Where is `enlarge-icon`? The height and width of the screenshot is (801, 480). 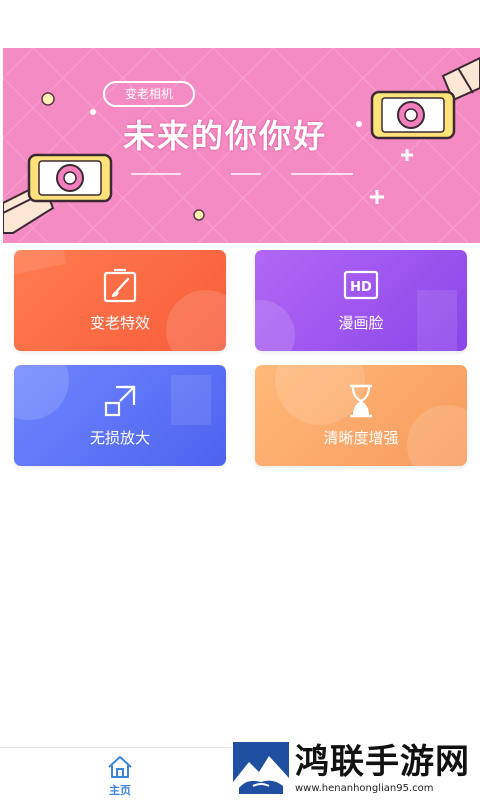 enlarge-icon is located at coordinates (120, 401).